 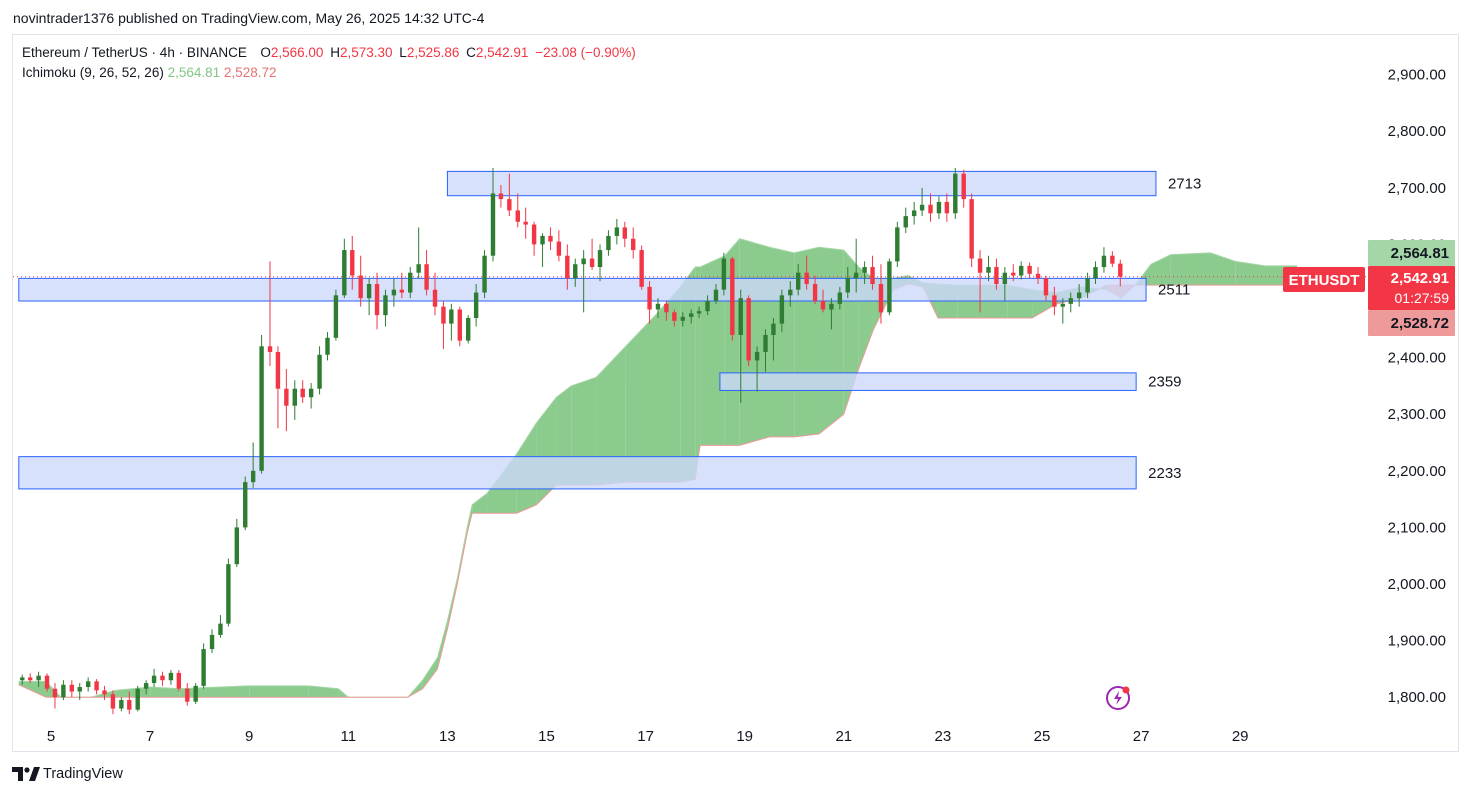 What do you see at coordinates (403, 52) in the screenshot?
I see `low-label: L` at bounding box center [403, 52].